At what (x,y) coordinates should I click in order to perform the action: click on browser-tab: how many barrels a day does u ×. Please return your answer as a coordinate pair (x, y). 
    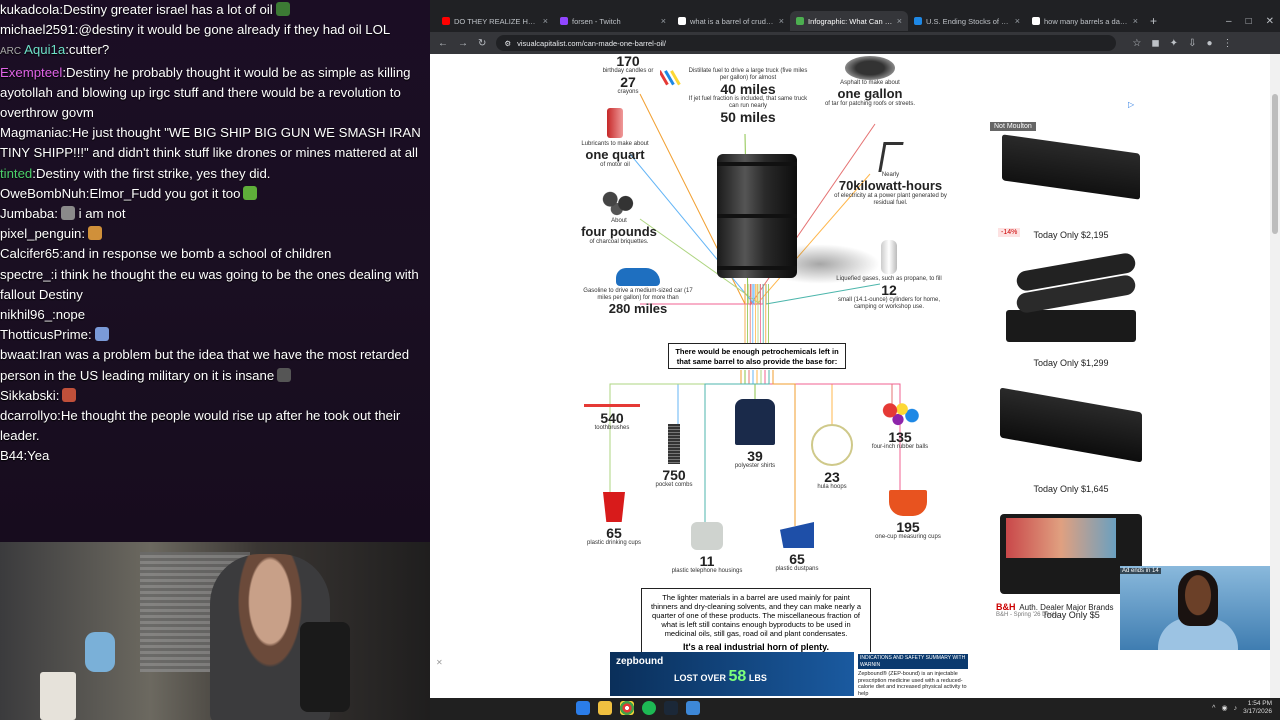
    Looking at the image, I should click on (1085, 21).